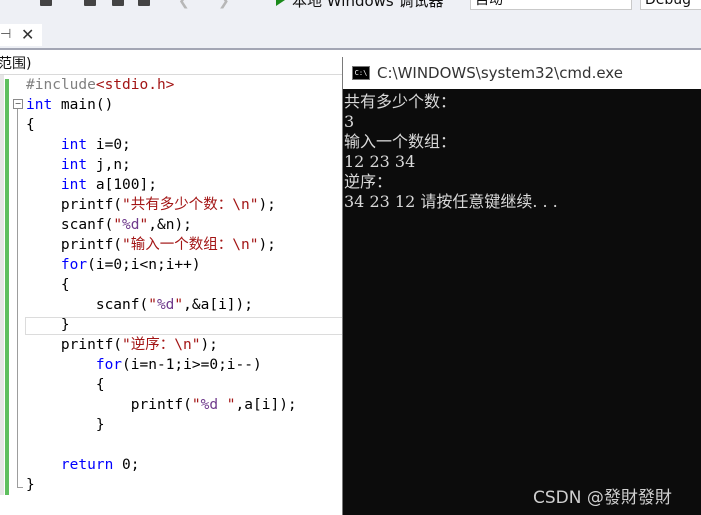 Image resolution: width=701 pixels, height=515 pixels. I want to click on configuration-combo: Debug, so click(670, 5).